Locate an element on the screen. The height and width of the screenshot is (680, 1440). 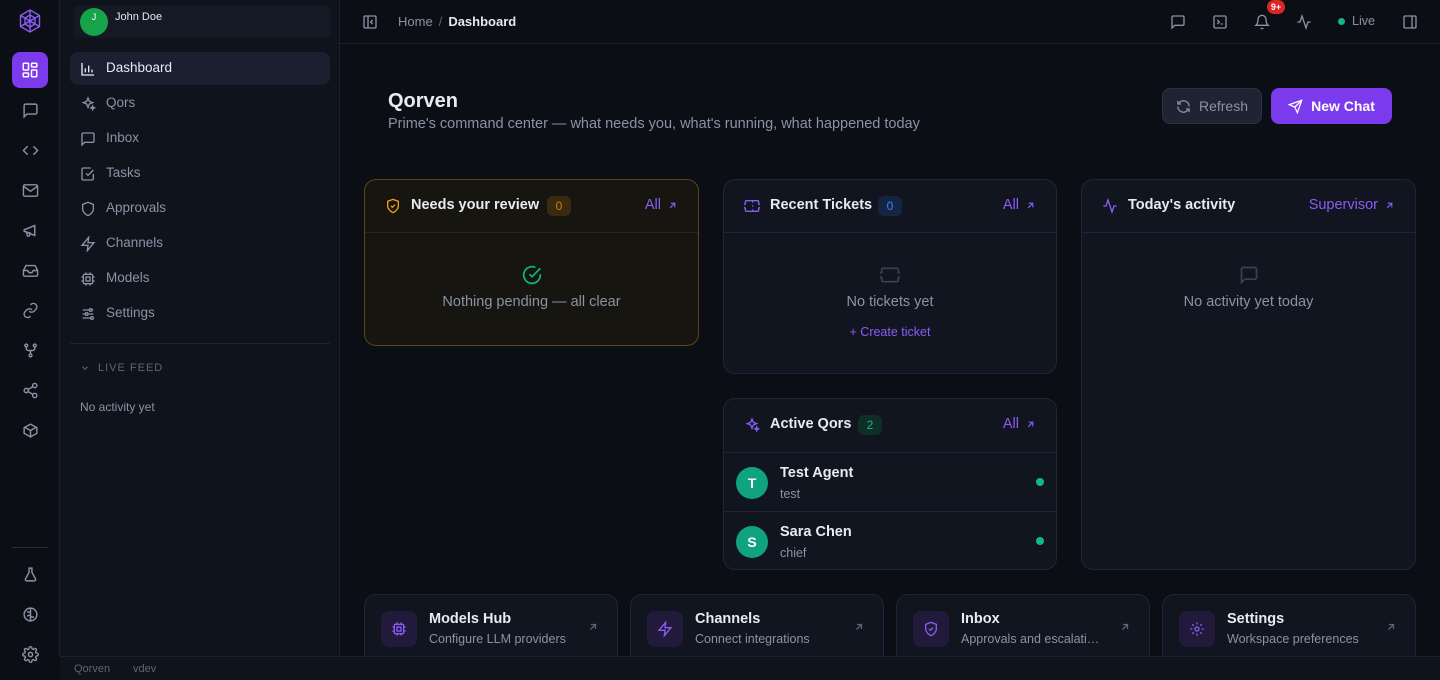
activity-card-header: Today's activity Supervisor is located at coordinates (1248, 206).